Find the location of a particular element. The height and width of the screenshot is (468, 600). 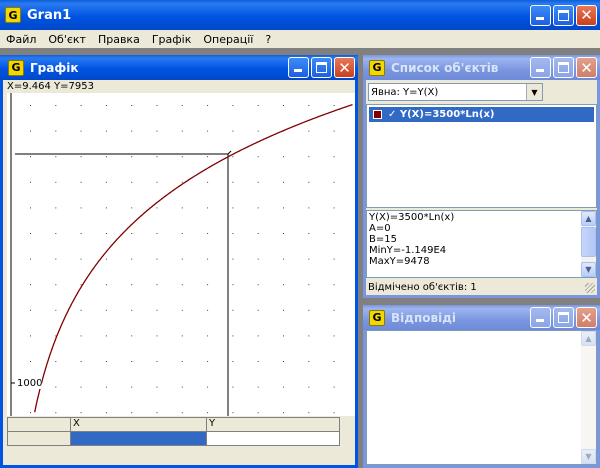

menu-graph: Графік is located at coordinates (172, 39).